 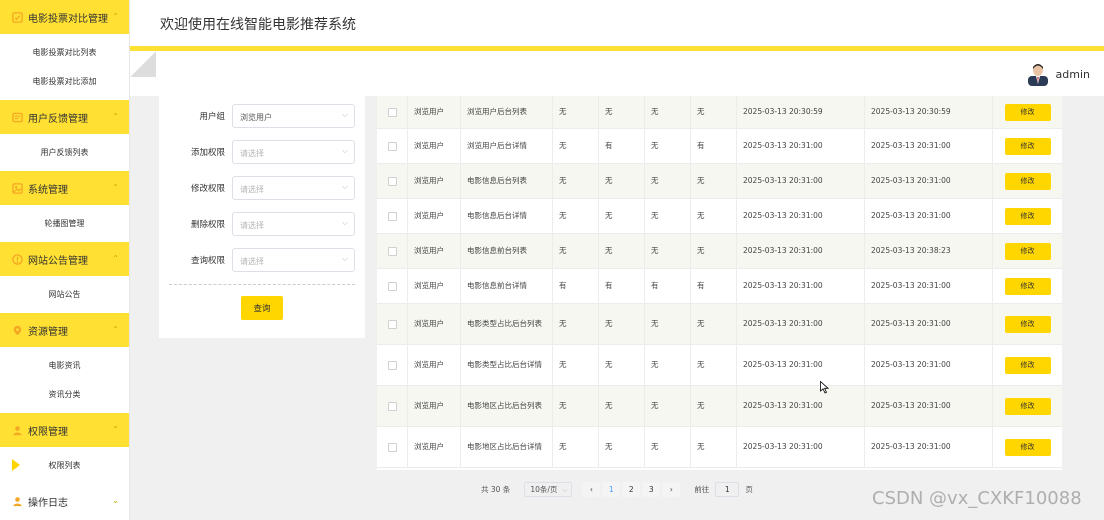 I want to click on form-label: 查询权限, so click(x=207, y=261).